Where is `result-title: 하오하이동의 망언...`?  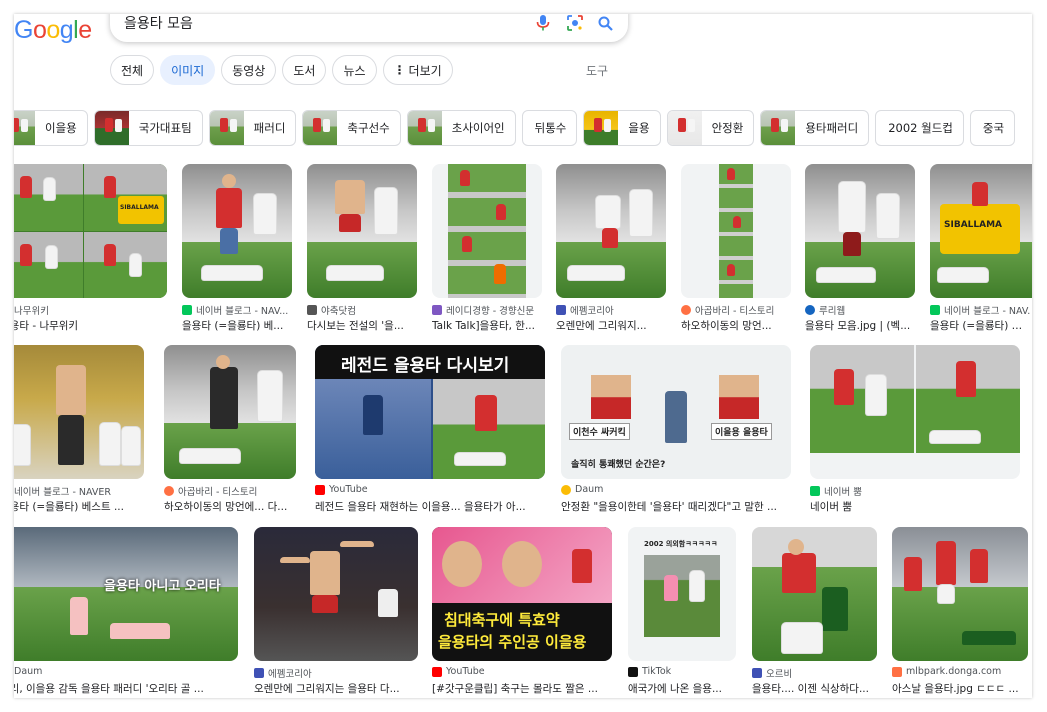
result-title: 하오하이동의 망언... is located at coordinates (736, 325).